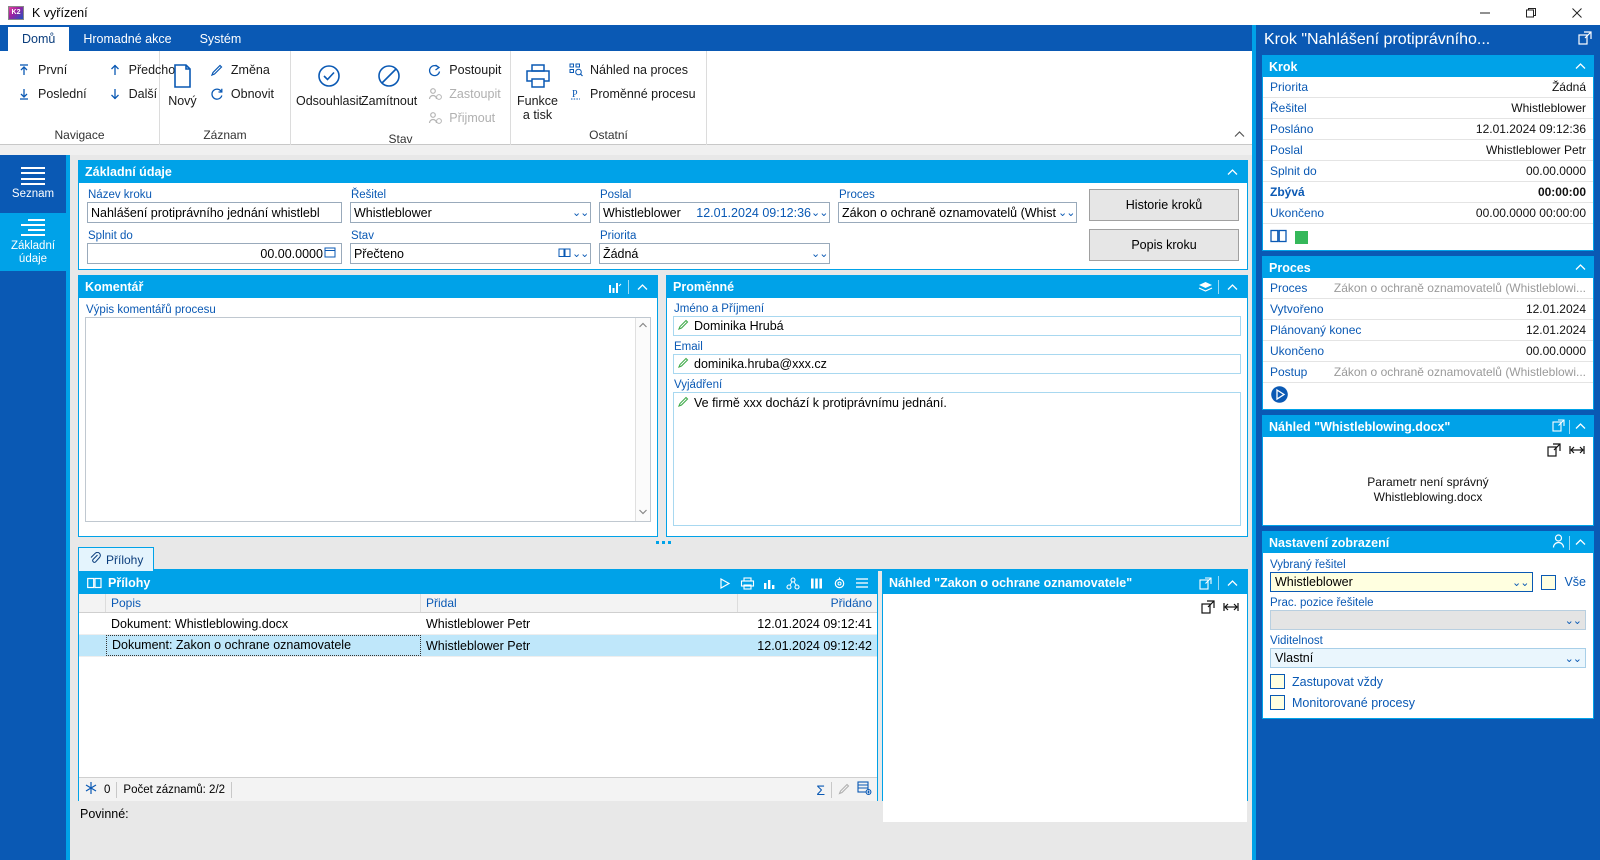  Describe the element at coordinates (820, 790) in the screenshot. I see `sigma-icon: Σ` at that location.